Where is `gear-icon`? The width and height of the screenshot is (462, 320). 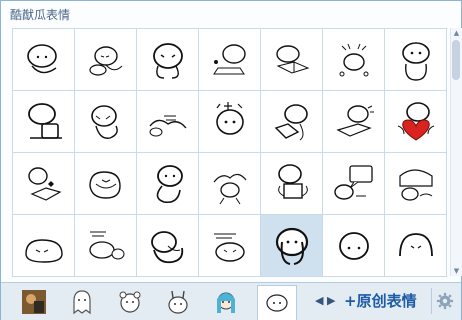 gear-icon is located at coordinates (445, 301).